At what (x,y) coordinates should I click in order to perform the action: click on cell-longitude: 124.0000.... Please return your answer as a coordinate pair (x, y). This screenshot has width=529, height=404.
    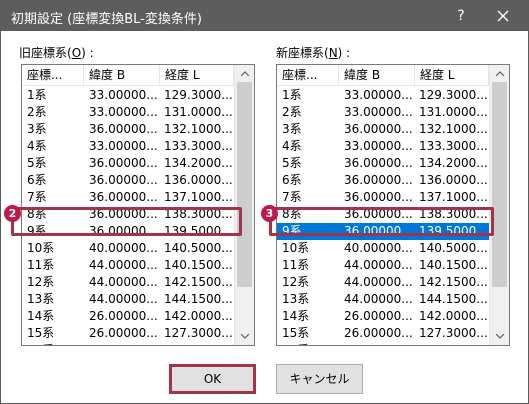
    Looking at the image, I should click on (199, 343).